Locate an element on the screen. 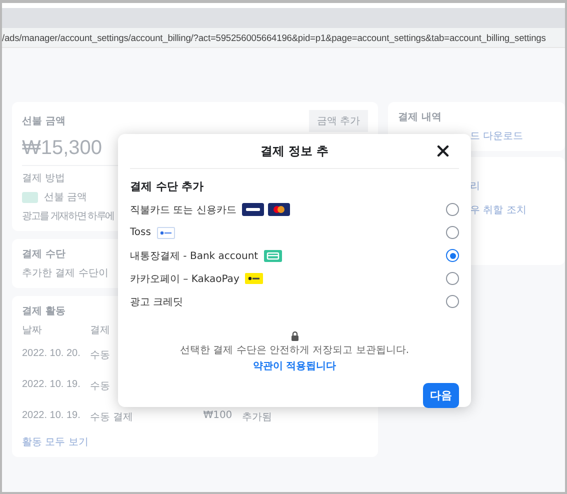 This screenshot has height=494, width=567. wallet-icon is located at coordinates (30, 197).